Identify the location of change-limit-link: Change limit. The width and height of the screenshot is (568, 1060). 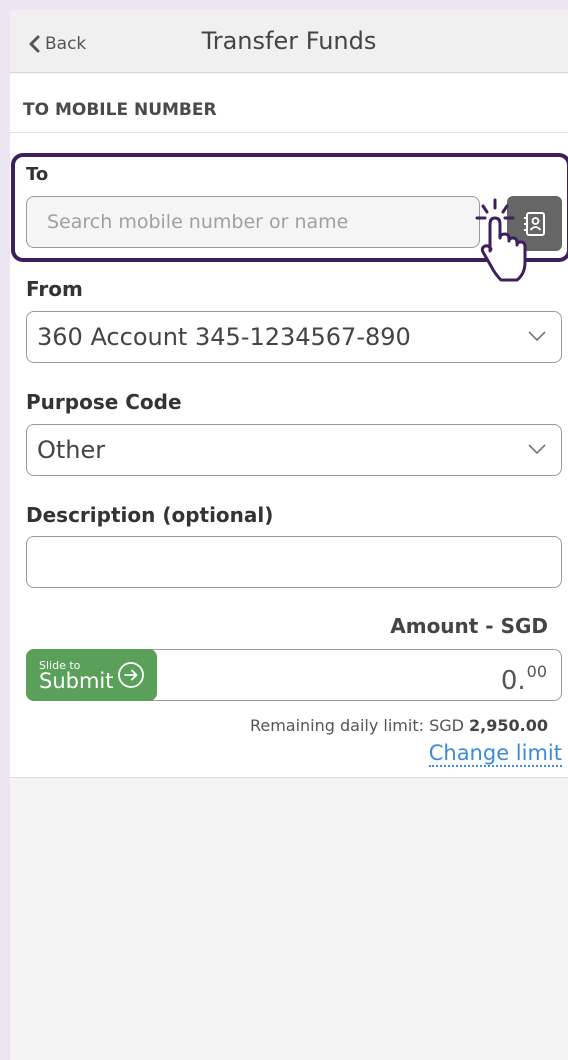
(495, 754).